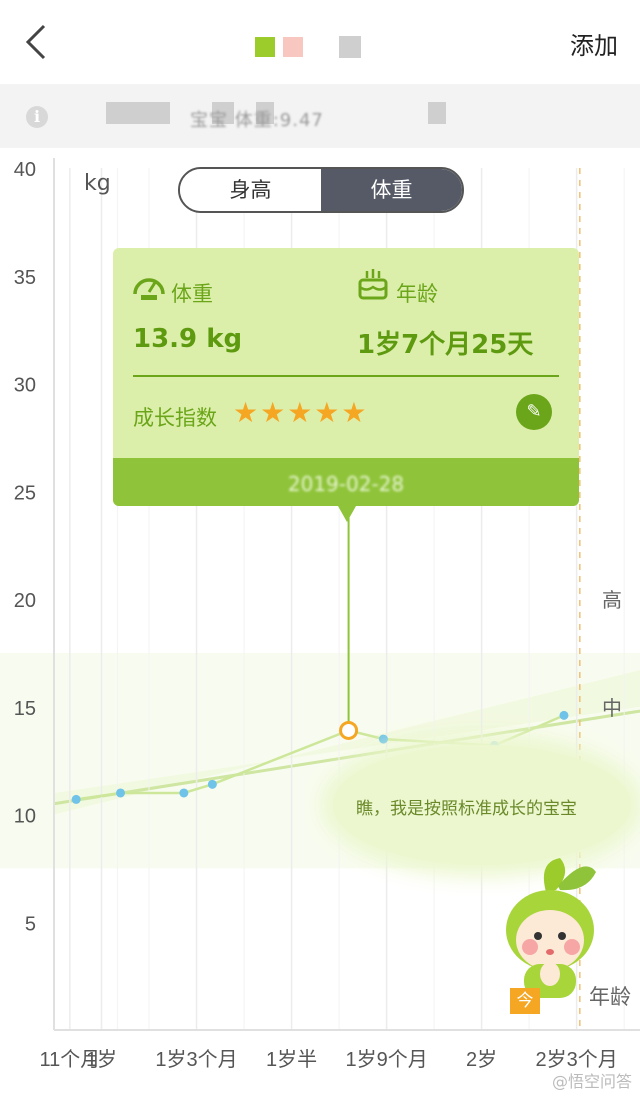  What do you see at coordinates (250, 190) in the screenshot?
I see `tab-height: 身高` at bounding box center [250, 190].